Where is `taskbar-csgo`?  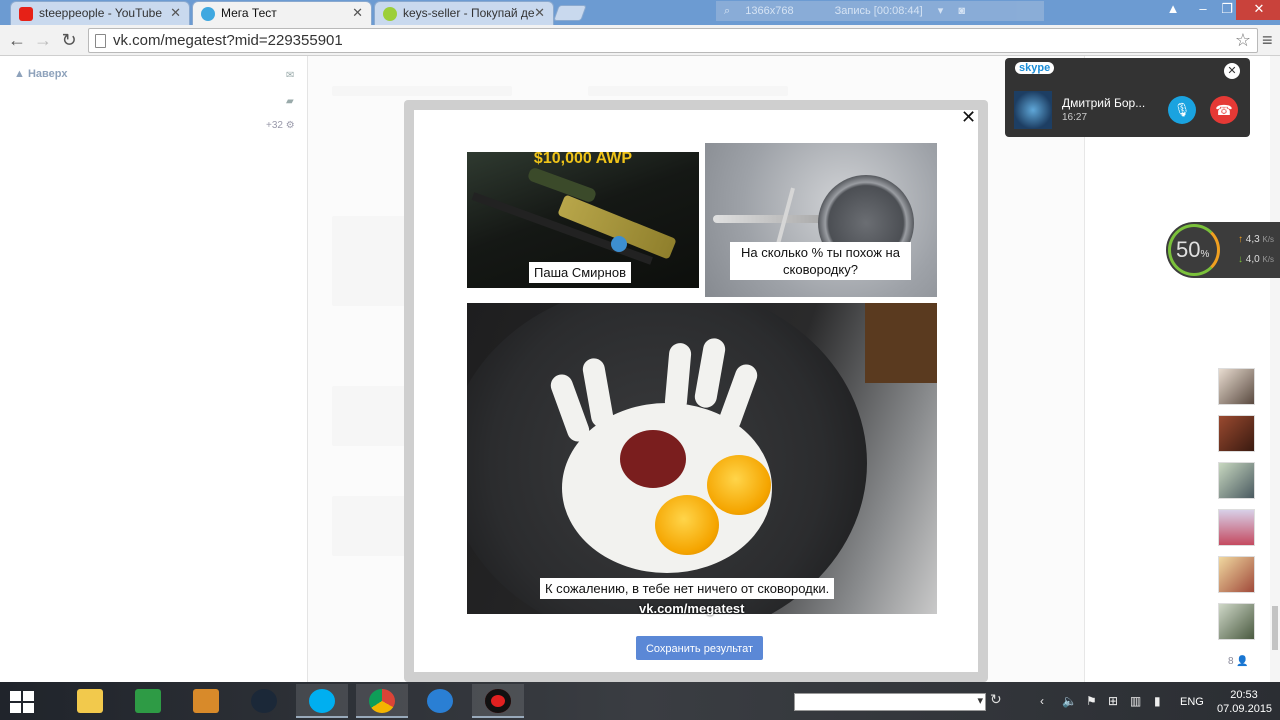
taskbar-csgo is located at coordinates (206, 701).